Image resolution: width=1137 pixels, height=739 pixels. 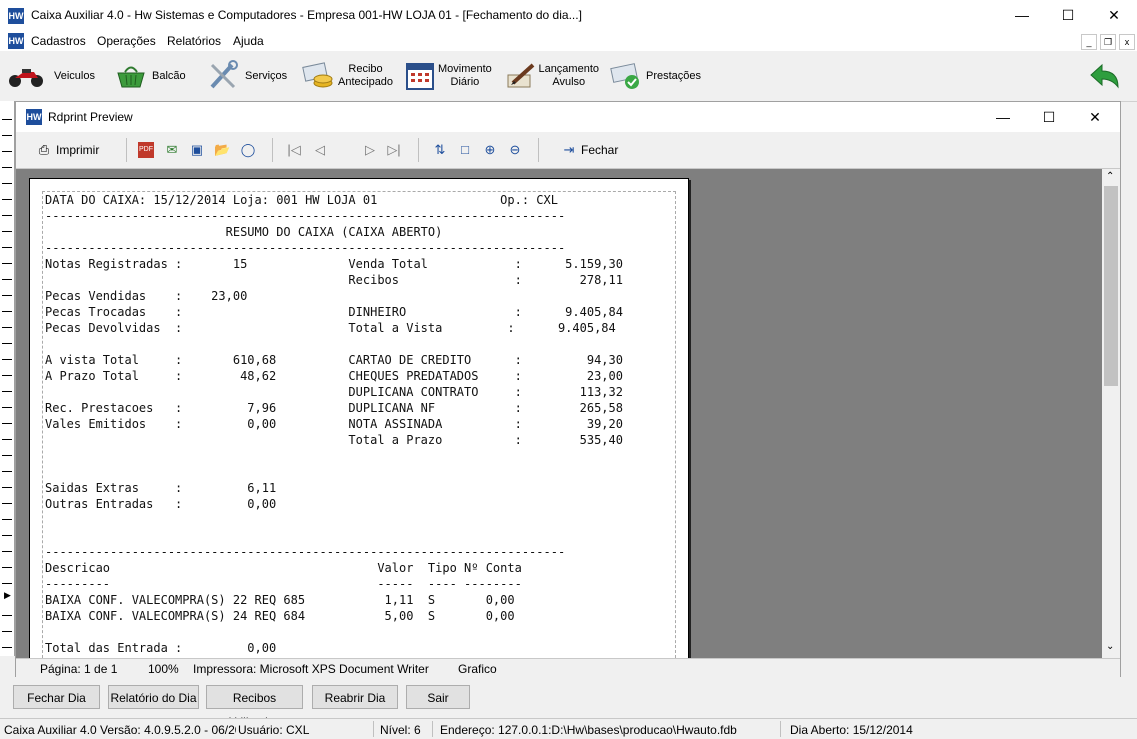 I want to click on first-page-button: |◁, so click(x=294, y=150).